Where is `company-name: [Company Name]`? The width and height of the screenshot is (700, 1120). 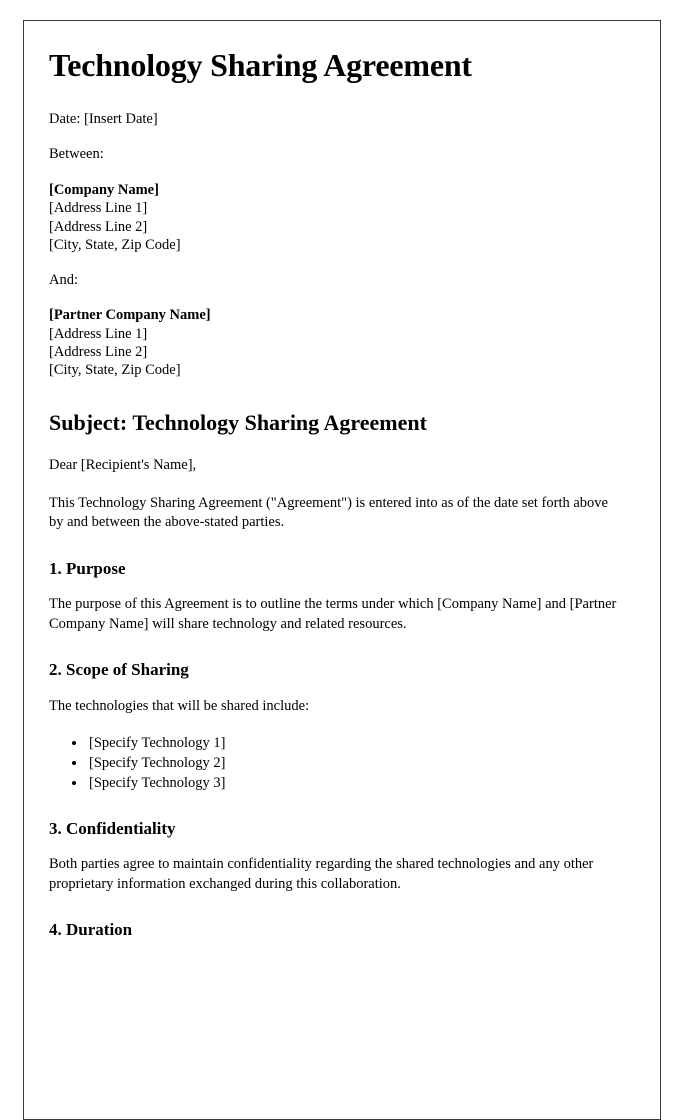
company-name: [Company Name] is located at coordinates (104, 189).